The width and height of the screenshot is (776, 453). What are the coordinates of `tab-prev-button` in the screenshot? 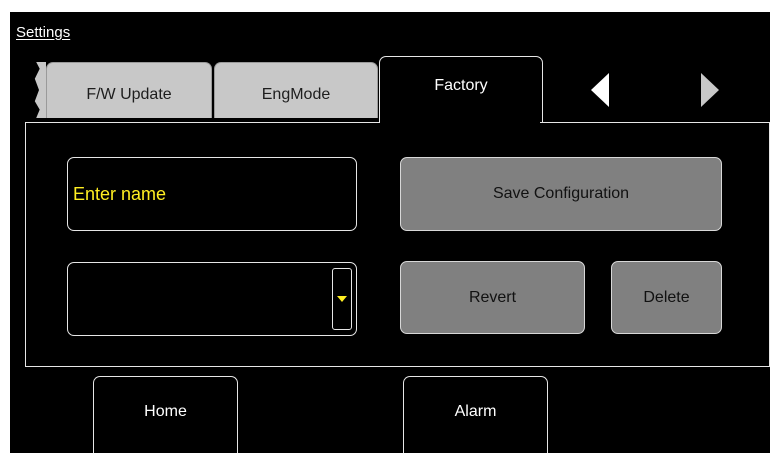 It's located at (600, 90).